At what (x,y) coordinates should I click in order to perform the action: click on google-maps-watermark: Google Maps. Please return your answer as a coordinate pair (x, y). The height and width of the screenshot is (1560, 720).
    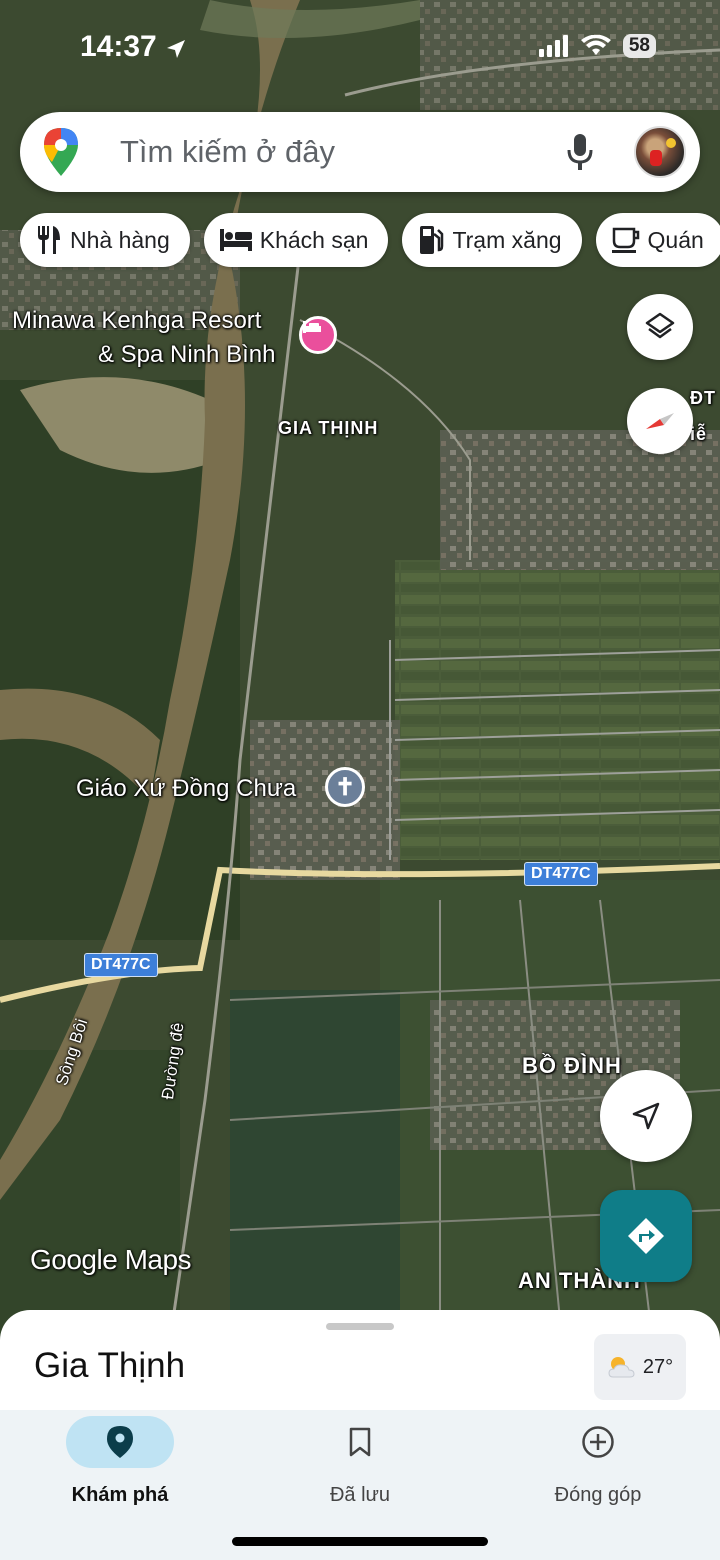
    Looking at the image, I should click on (111, 1259).